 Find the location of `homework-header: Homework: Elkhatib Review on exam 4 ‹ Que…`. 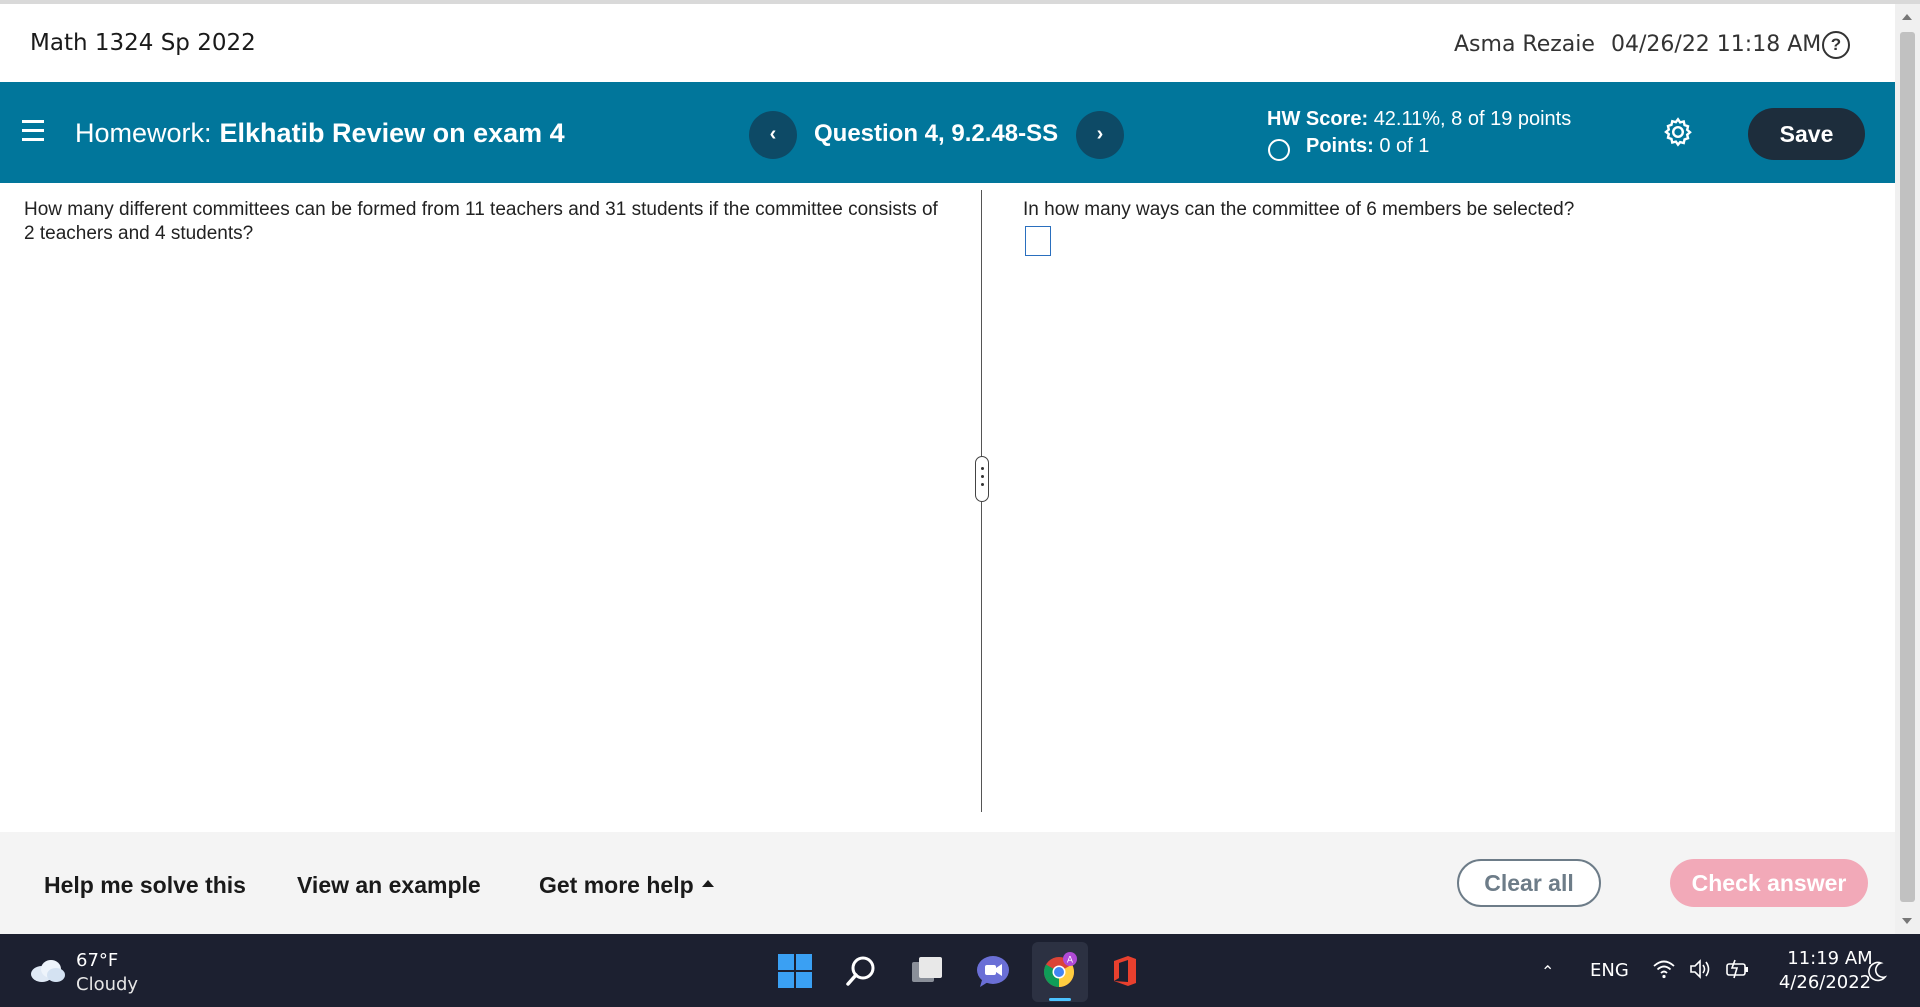

homework-header: Homework: Elkhatib Review on exam 4 ‹ Que… is located at coordinates (947, 132).